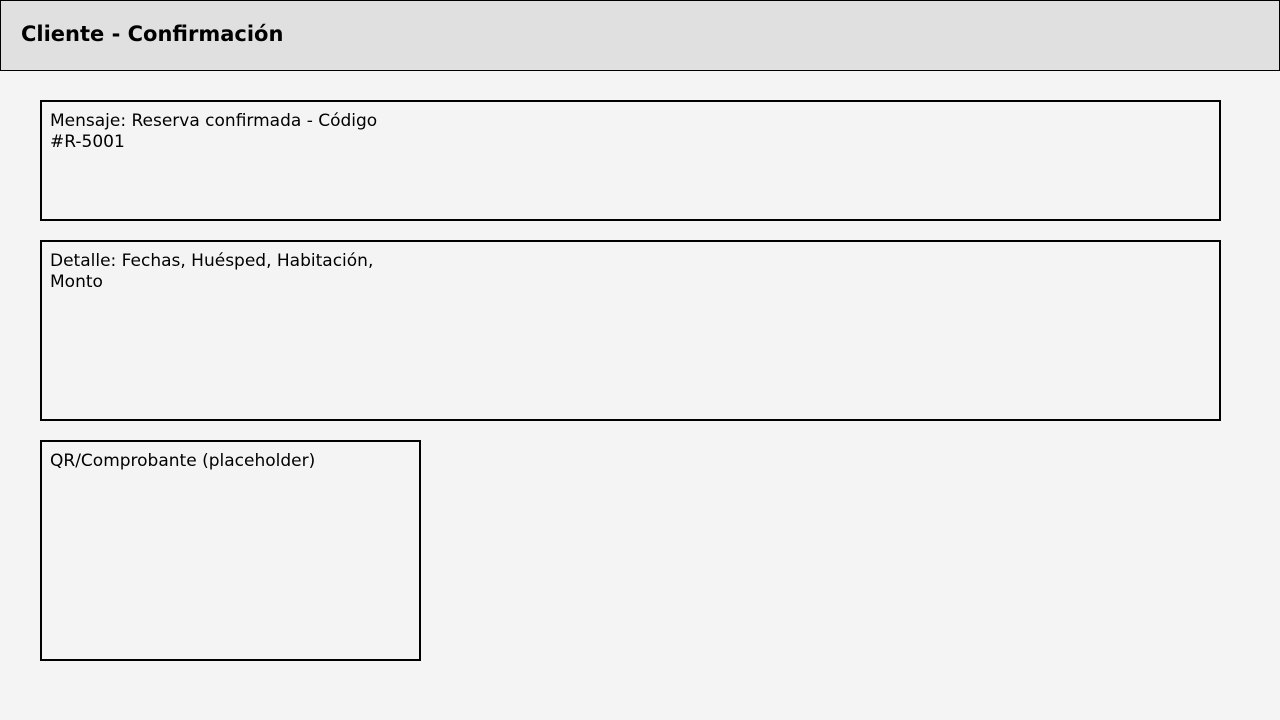 This screenshot has height=720, width=1280. What do you see at coordinates (640, 35) in the screenshot?
I see `header-bar: Cliente - Confirmación` at bounding box center [640, 35].